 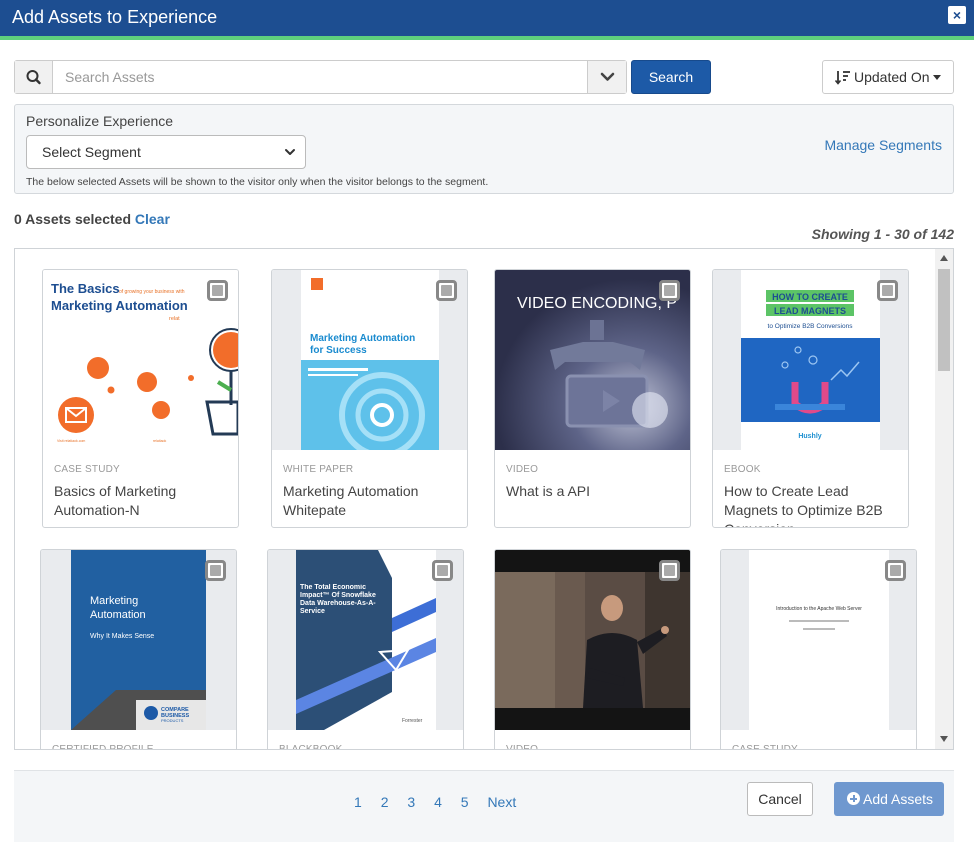 I want to click on asset-thumb-heading: The Basics, so click(x=85, y=288).